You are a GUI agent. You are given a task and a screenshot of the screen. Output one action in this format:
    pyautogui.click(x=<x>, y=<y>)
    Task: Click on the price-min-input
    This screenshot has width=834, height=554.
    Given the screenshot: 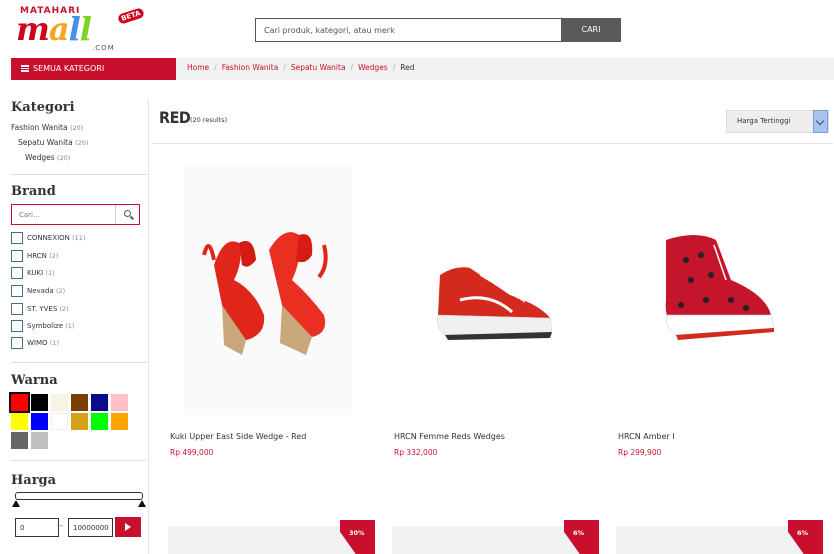 What is the action you would take?
    pyautogui.click(x=37, y=527)
    